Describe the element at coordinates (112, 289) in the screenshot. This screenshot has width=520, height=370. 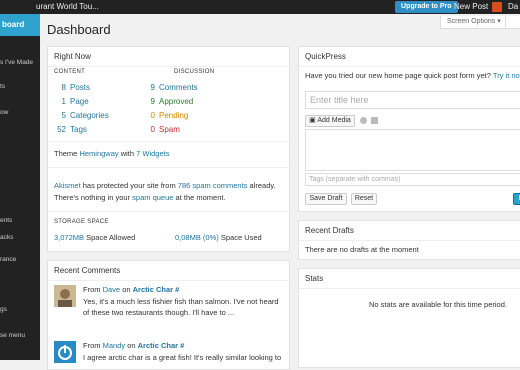
I see `comment-author-link: Dave` at that location.